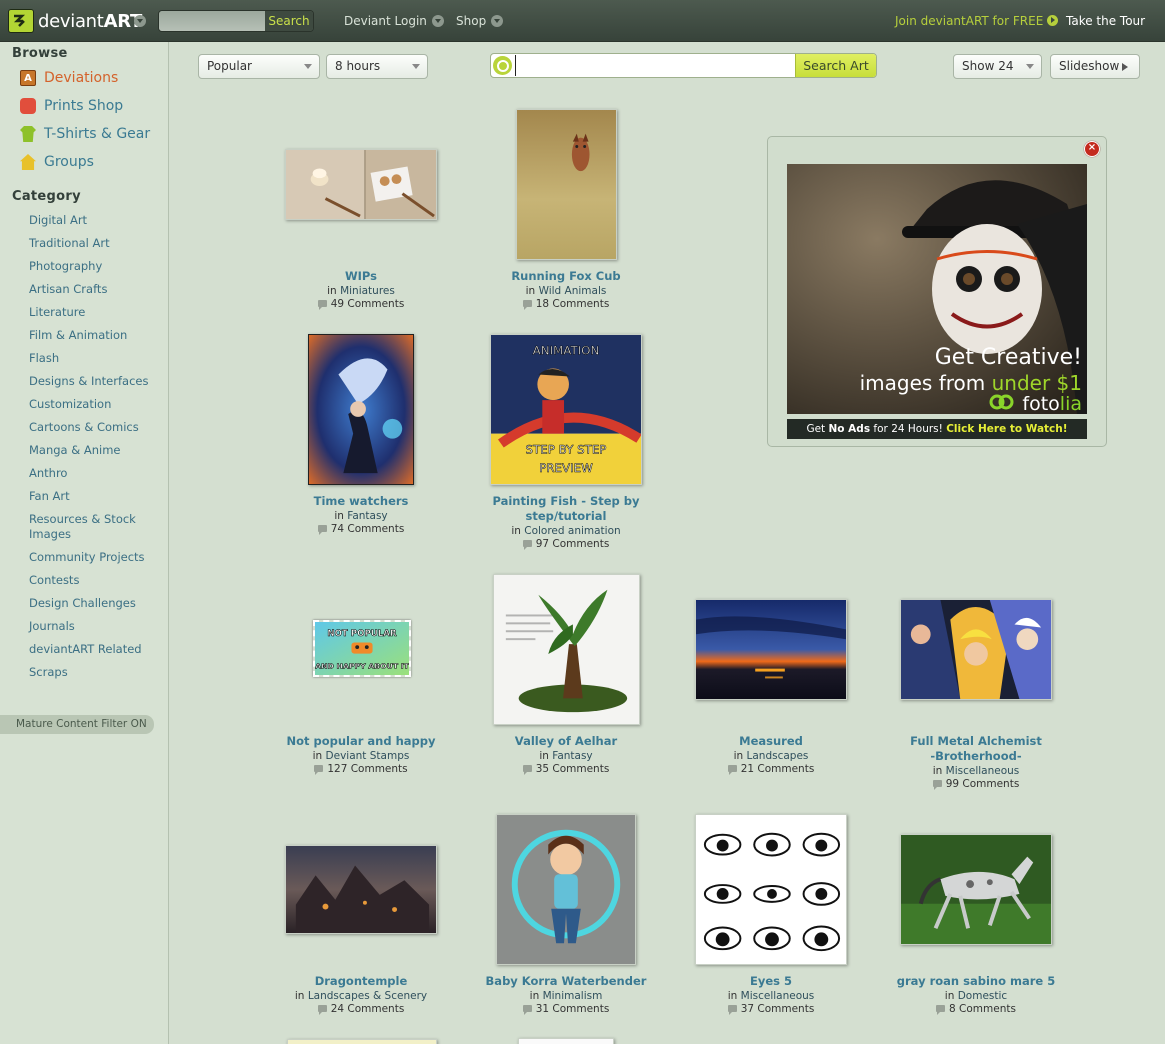 This screenshot has width=1165, height=1044. I want to click on deviation-title-link: Eyes 5, so click(771, 981).